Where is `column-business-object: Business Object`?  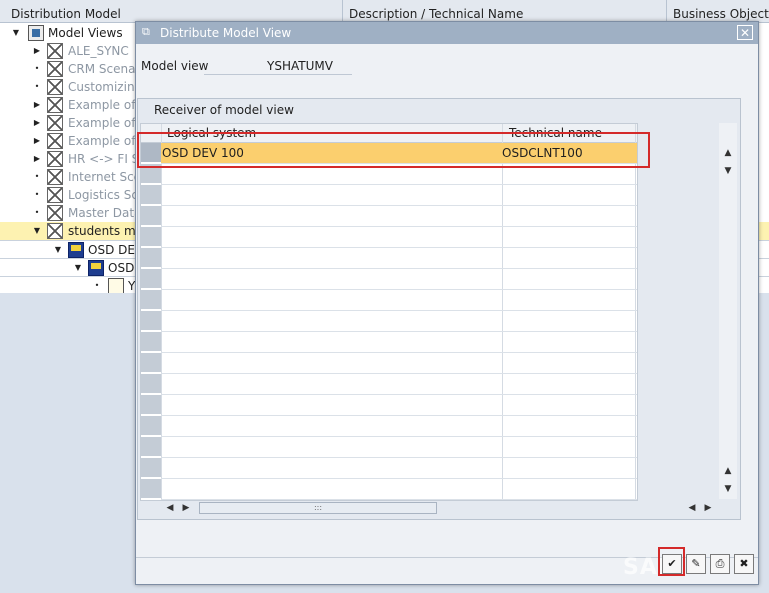 column-business-object: Business Object is located at coordinates (717, 11).